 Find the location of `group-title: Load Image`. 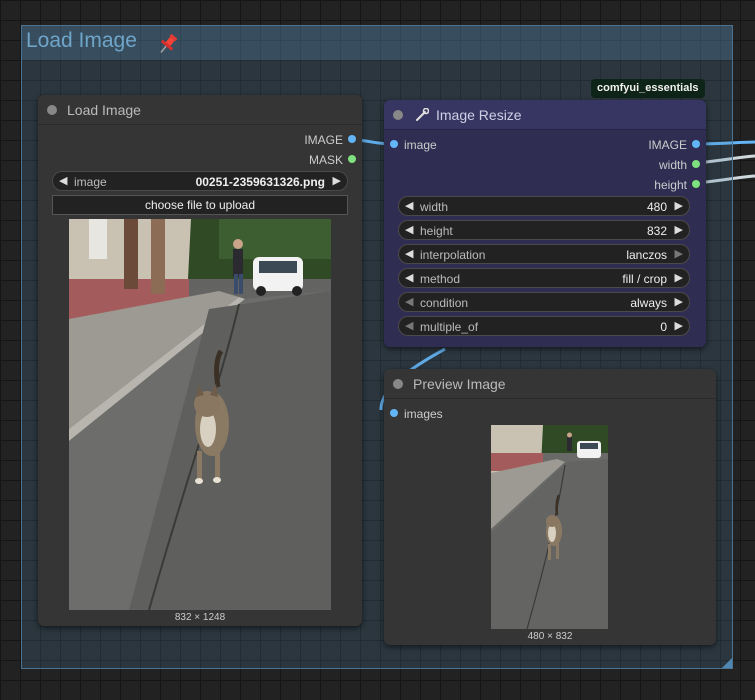

group-title: Load Image is located at coordinates (81, 40).